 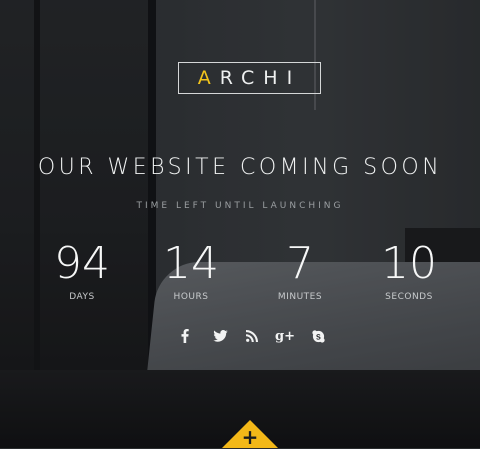 I want to click on site-logo: A RCHI, so click(x=249, y=78).